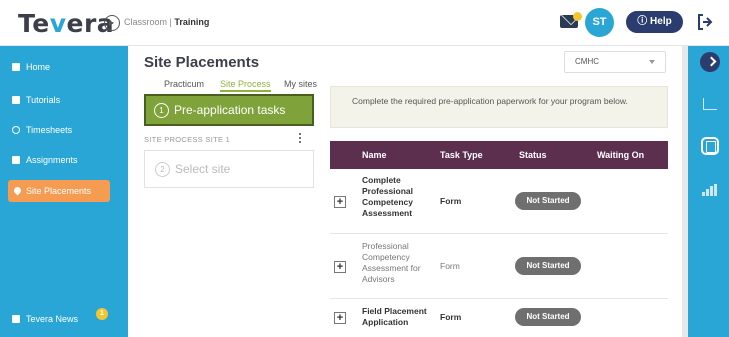 The image size is (729, 337). What do you see at coordinates (710, 190) in the screenshot?
I see `bar-chart-icon` at bounding box center [710, 190].